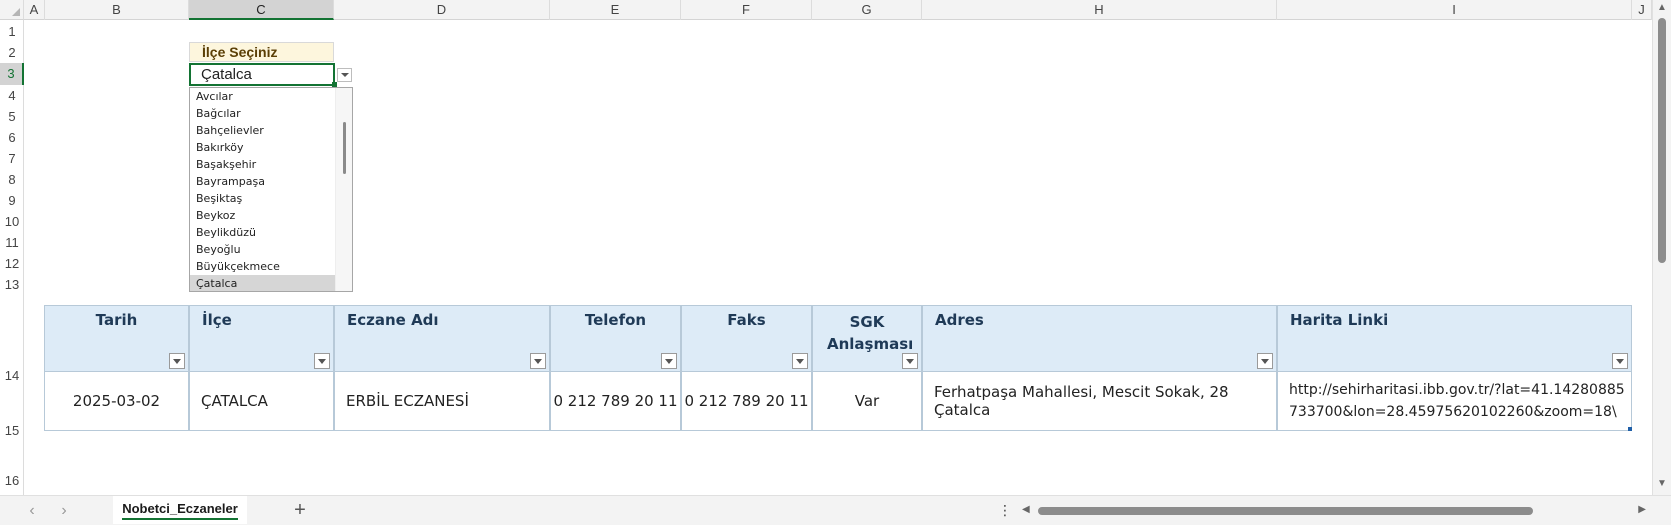  I want to click on table-resize-handle, so click(1630, 429).